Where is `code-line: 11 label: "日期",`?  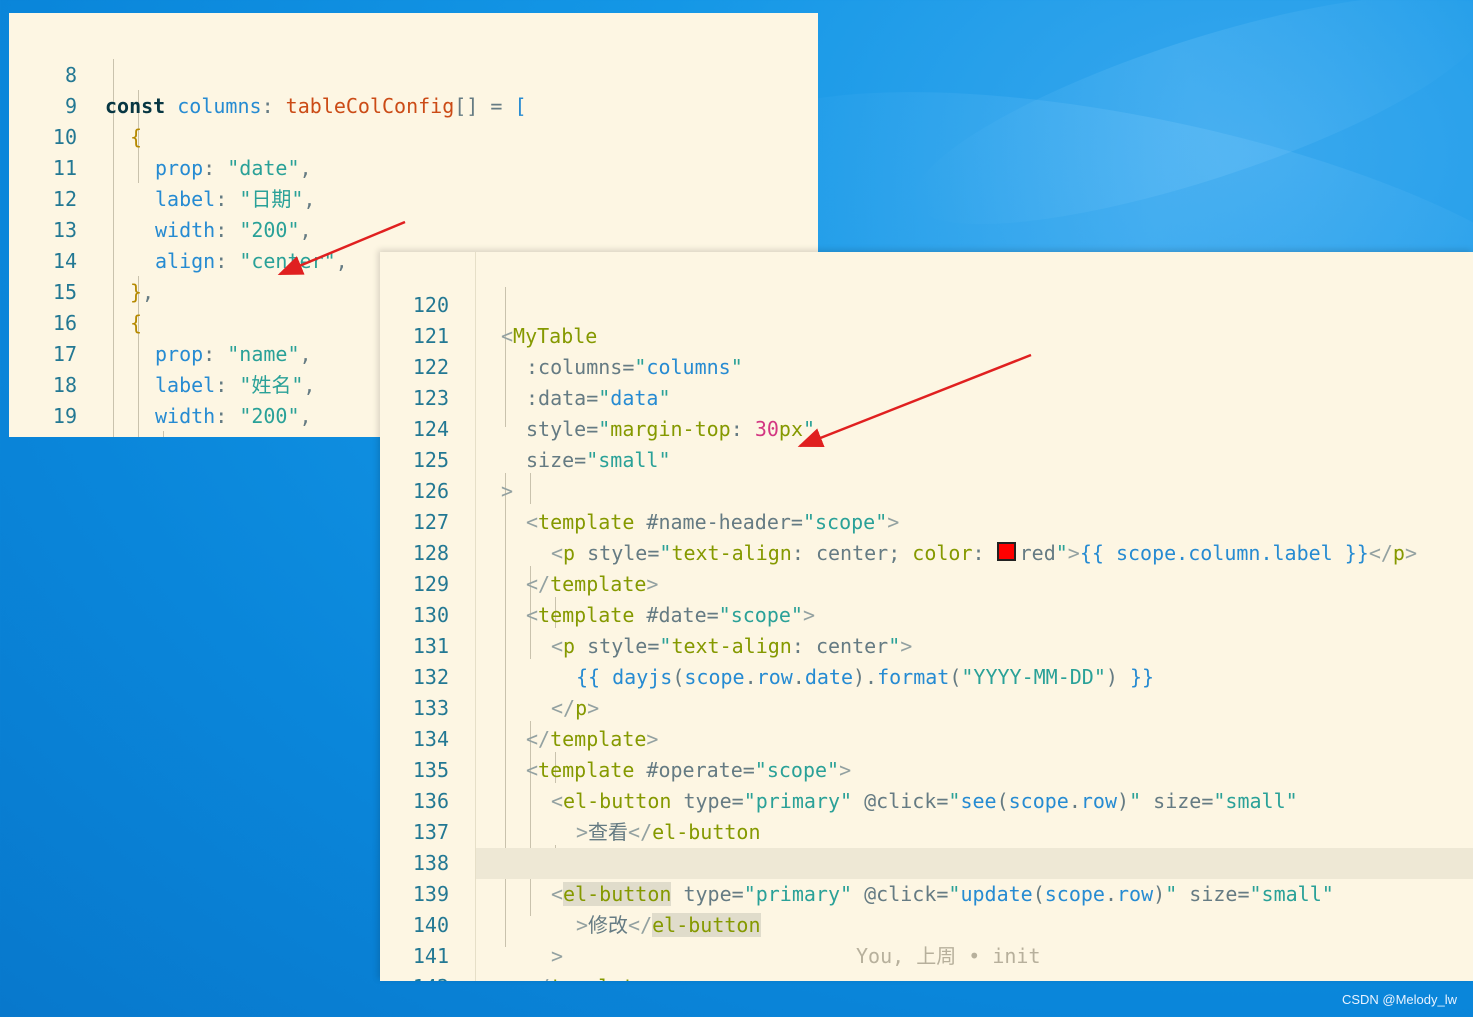 code-line: 11 label: "日期", is located at coordinates (413, 166).